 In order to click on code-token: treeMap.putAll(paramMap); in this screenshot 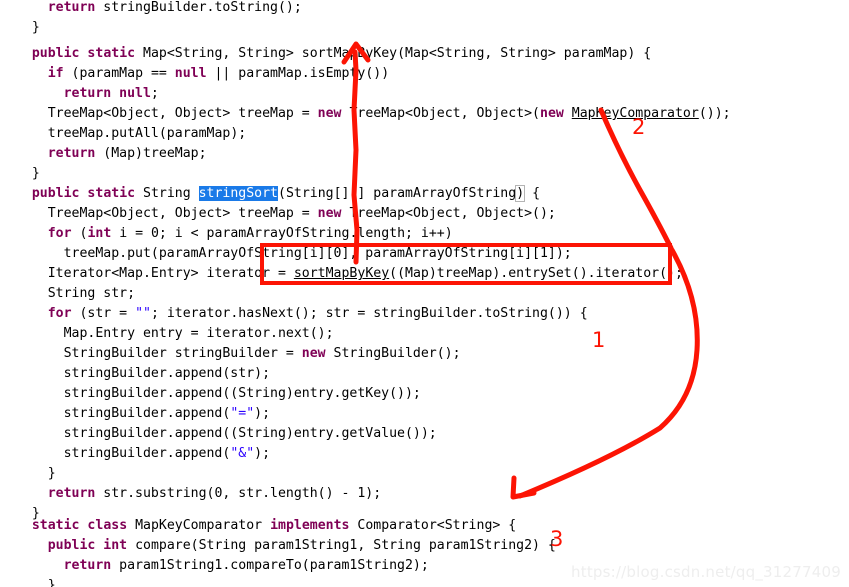, I will do `click(147, 133)`.